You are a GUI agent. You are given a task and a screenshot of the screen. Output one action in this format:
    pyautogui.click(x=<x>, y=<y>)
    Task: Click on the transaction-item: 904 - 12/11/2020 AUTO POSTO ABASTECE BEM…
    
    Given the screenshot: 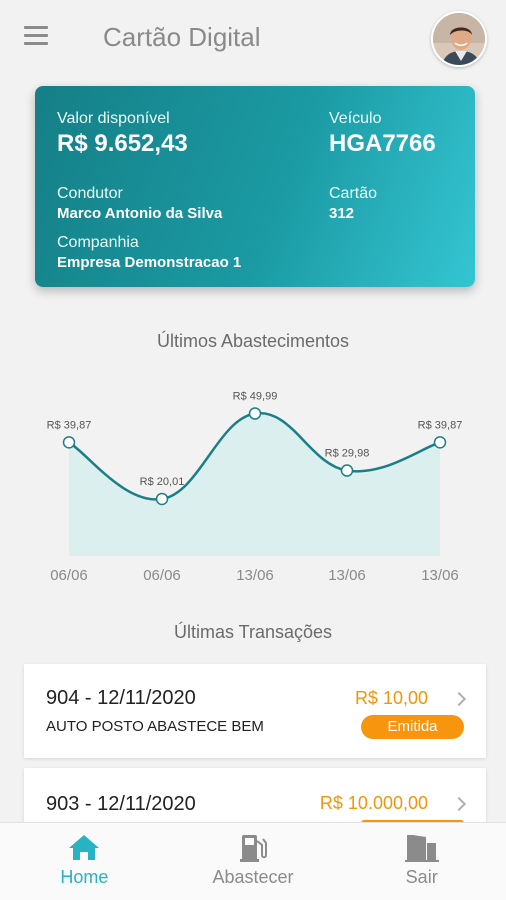 What is the action you would take?
    pyautogui.click(x=255, y=711)
    